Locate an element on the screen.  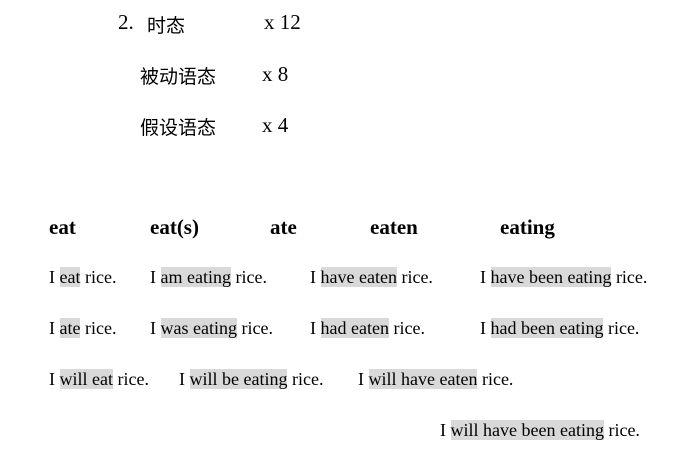
outline-item-passive-count: x 8 is located at coordinates (275, 74).